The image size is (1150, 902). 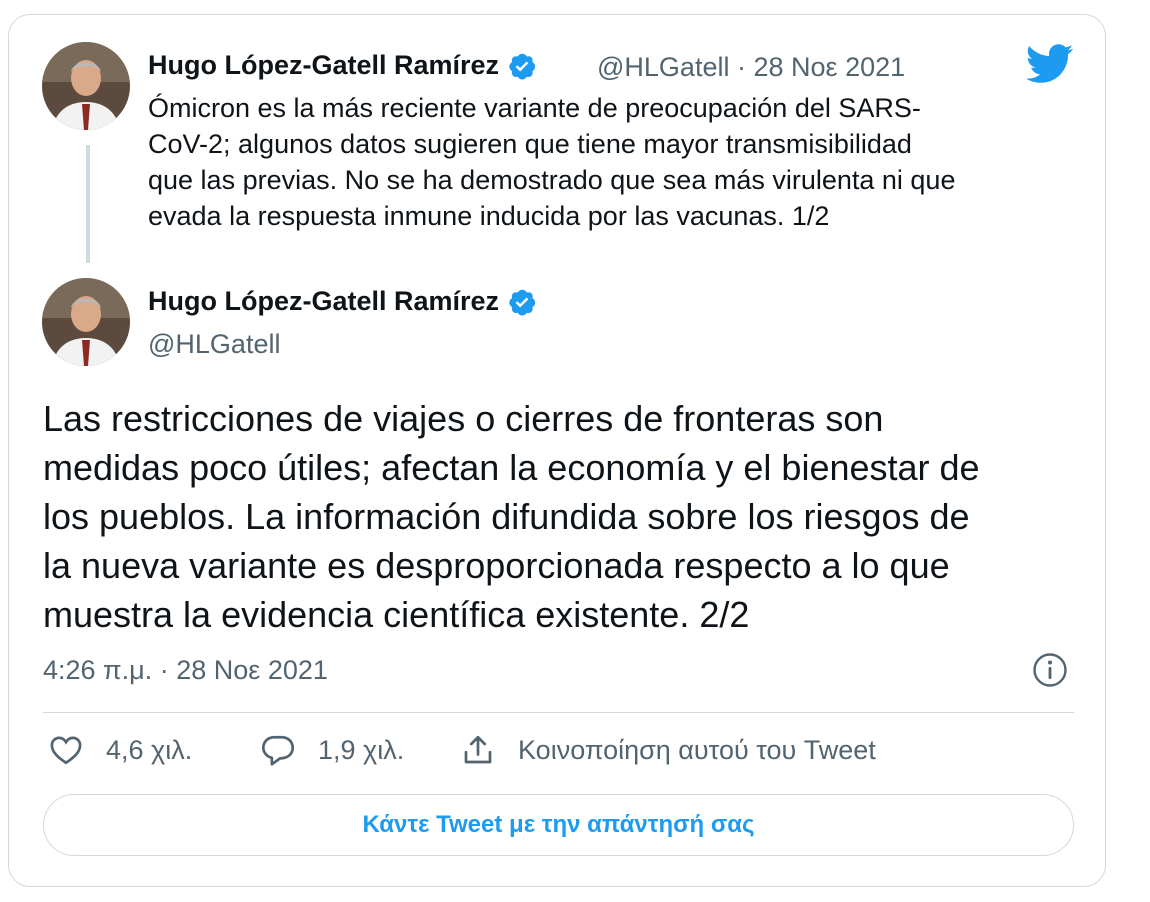 I want to click on quoted-author-name-text: Hugo López-Gatell Ramírez, so click(x=324, y=65).